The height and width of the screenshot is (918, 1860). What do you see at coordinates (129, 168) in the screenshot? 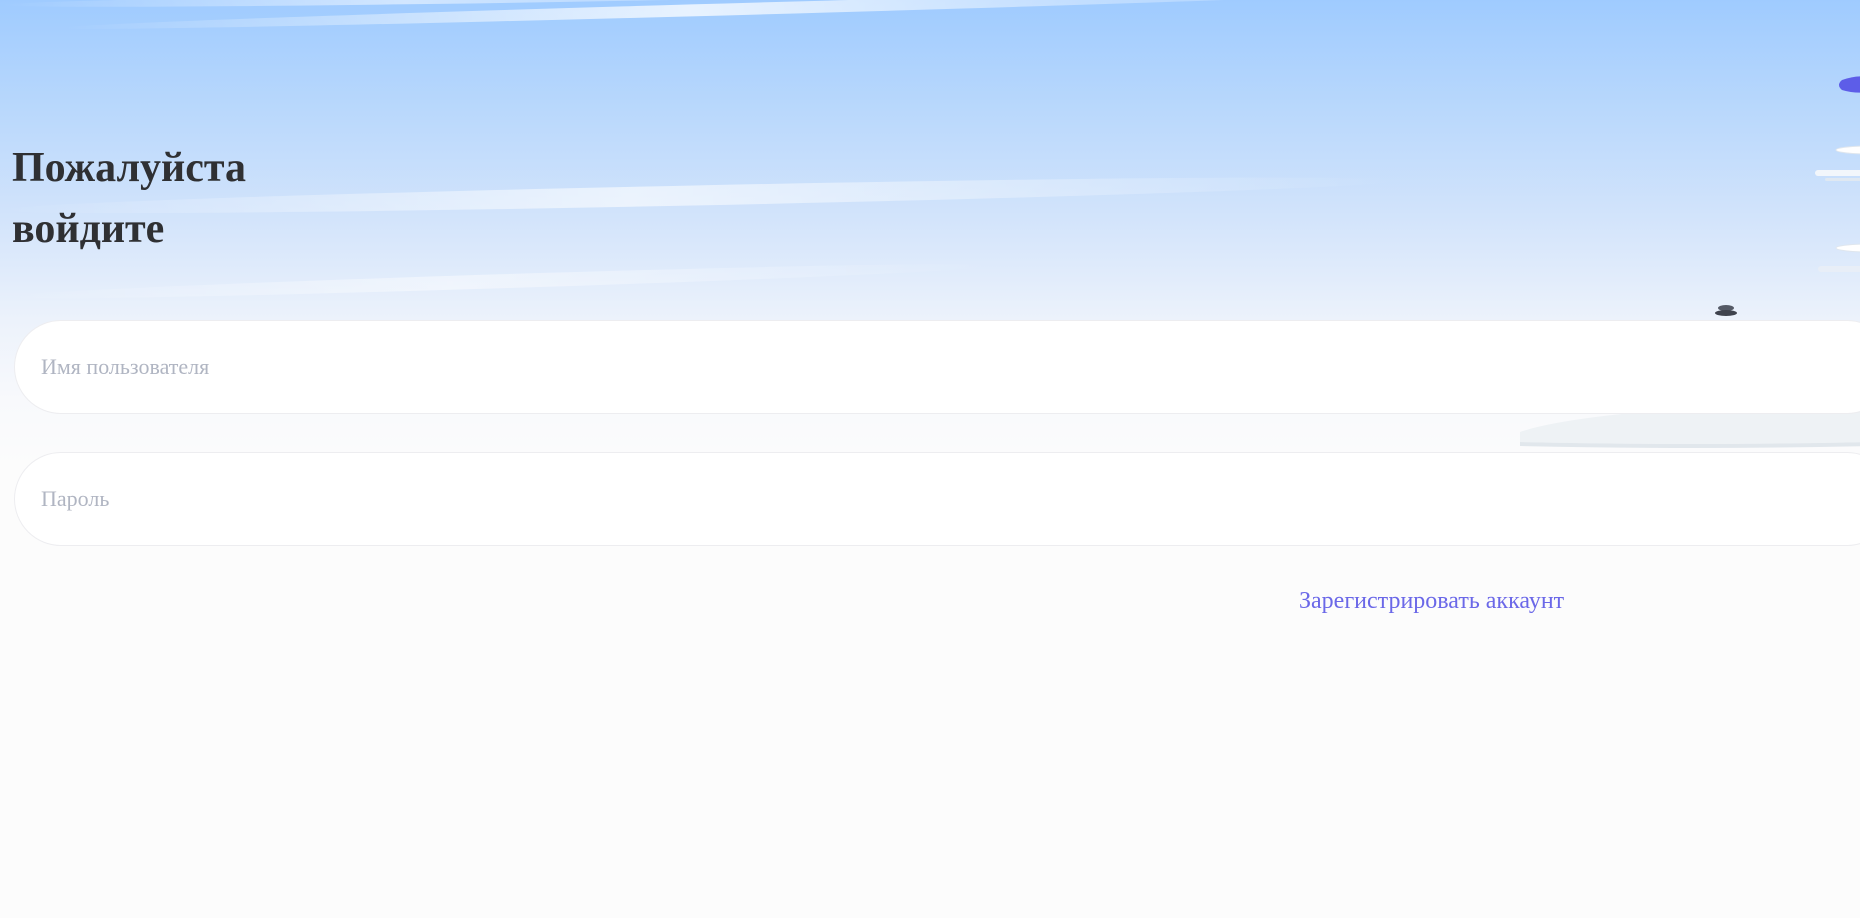
I see `page-title-line1: Пожалуйста` at bounding box center [129, 168].